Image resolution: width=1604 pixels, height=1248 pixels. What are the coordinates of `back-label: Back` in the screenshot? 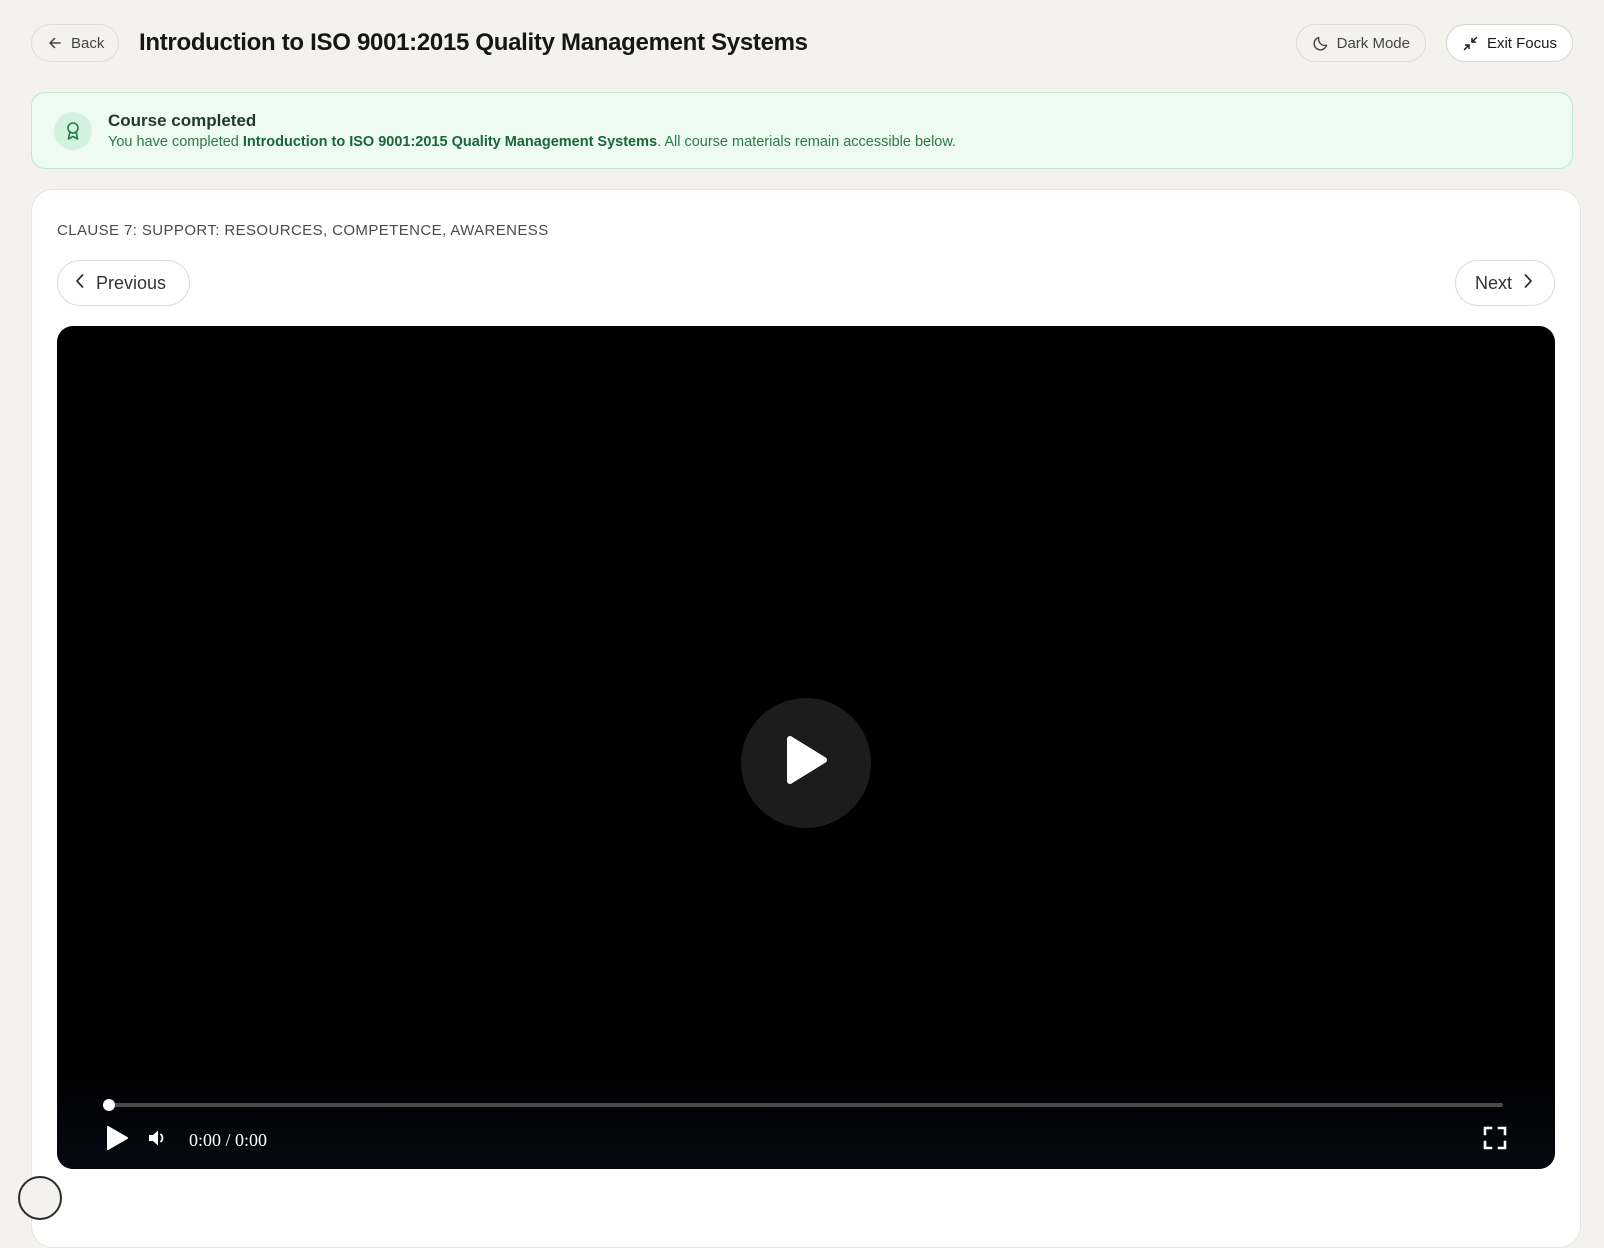 It's located at (88, 43).